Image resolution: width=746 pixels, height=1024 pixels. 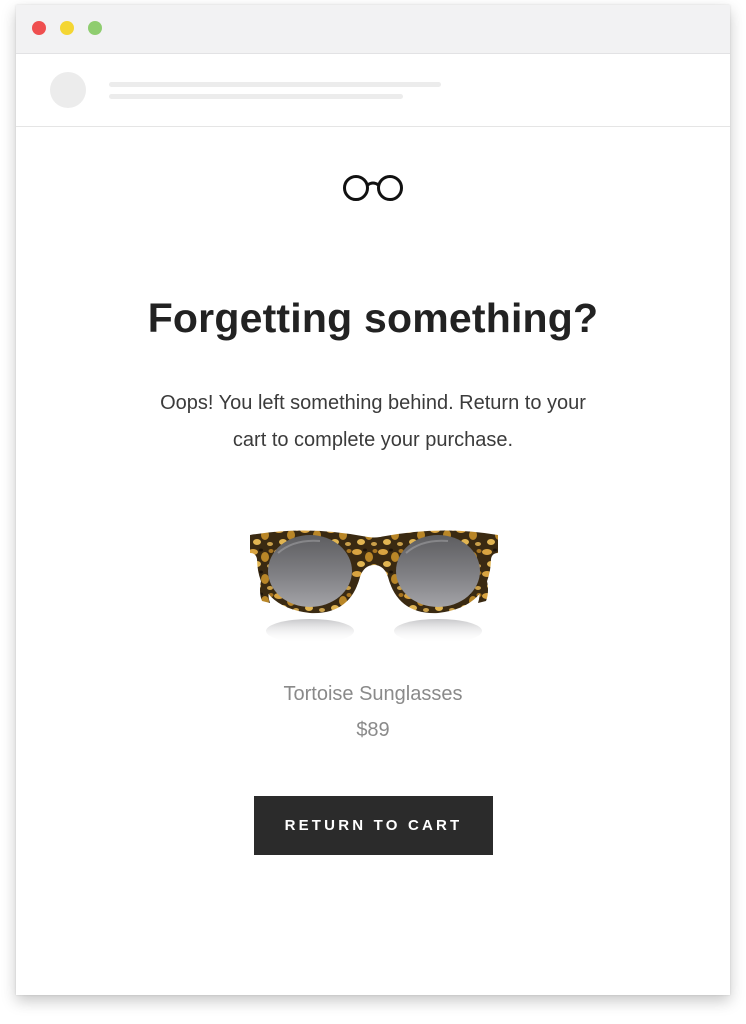 I want to click on title-bar, so click(x=373, y=29).